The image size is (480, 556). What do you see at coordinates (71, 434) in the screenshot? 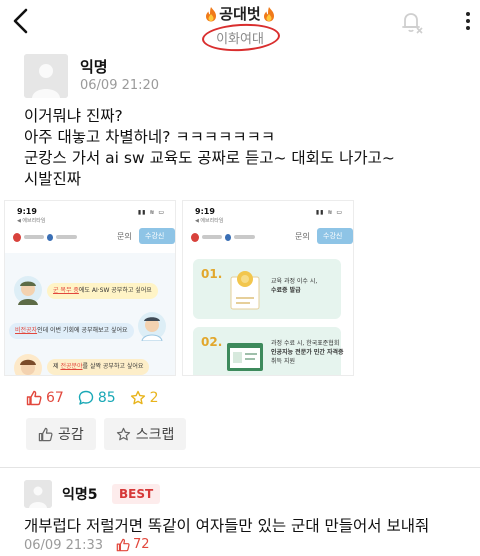
I see `like-button-label: 공감` at bounding box center [71, 434].